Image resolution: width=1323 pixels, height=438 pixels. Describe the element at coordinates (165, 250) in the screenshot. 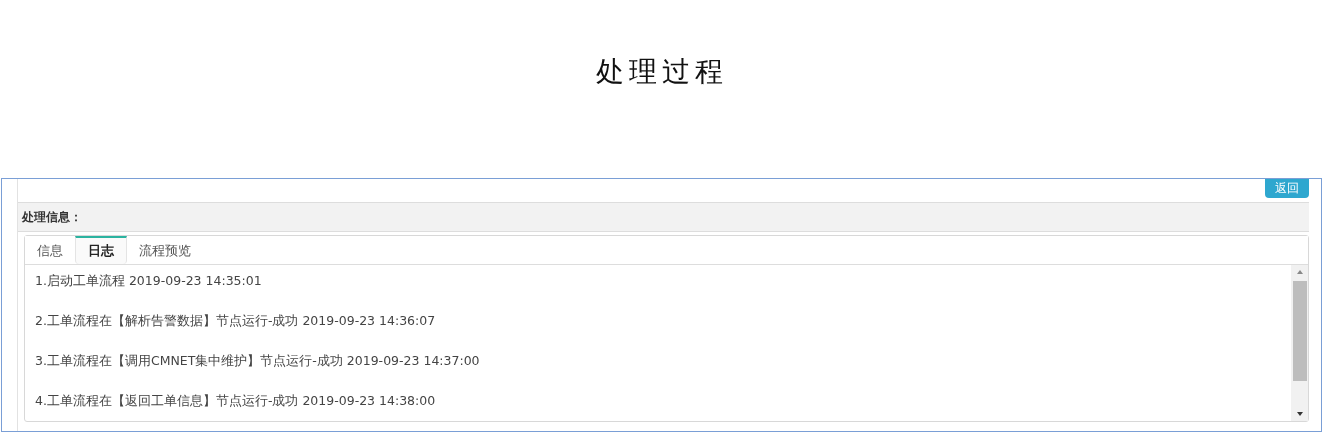

I see `tab: 流程预览` at that location.